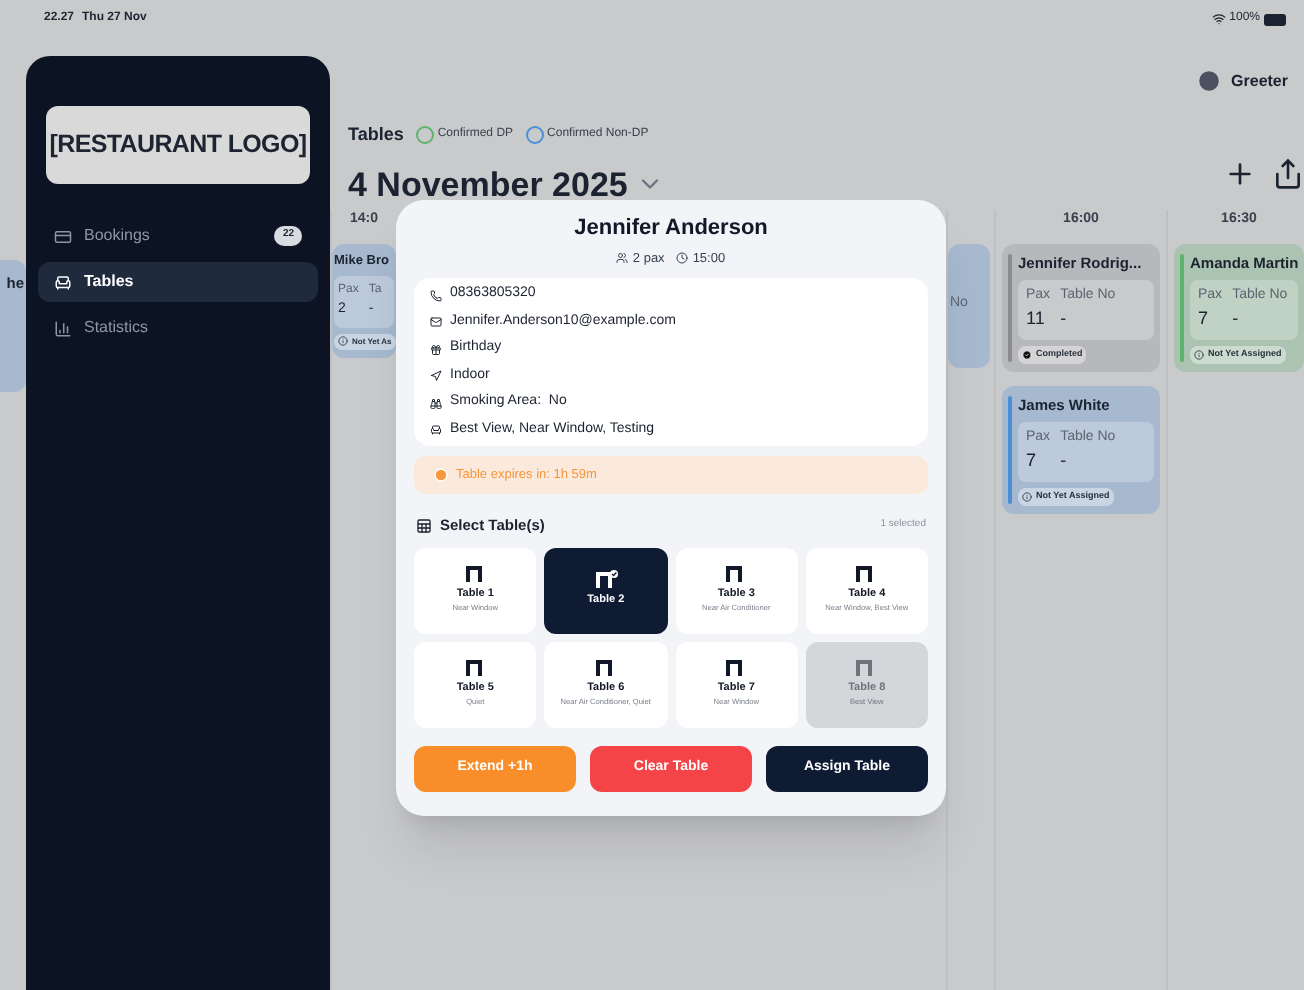 This screenshot has height=990, width=1304. I want to click on logo-text: [RESTAURANT LOGO], so click(178, 145).